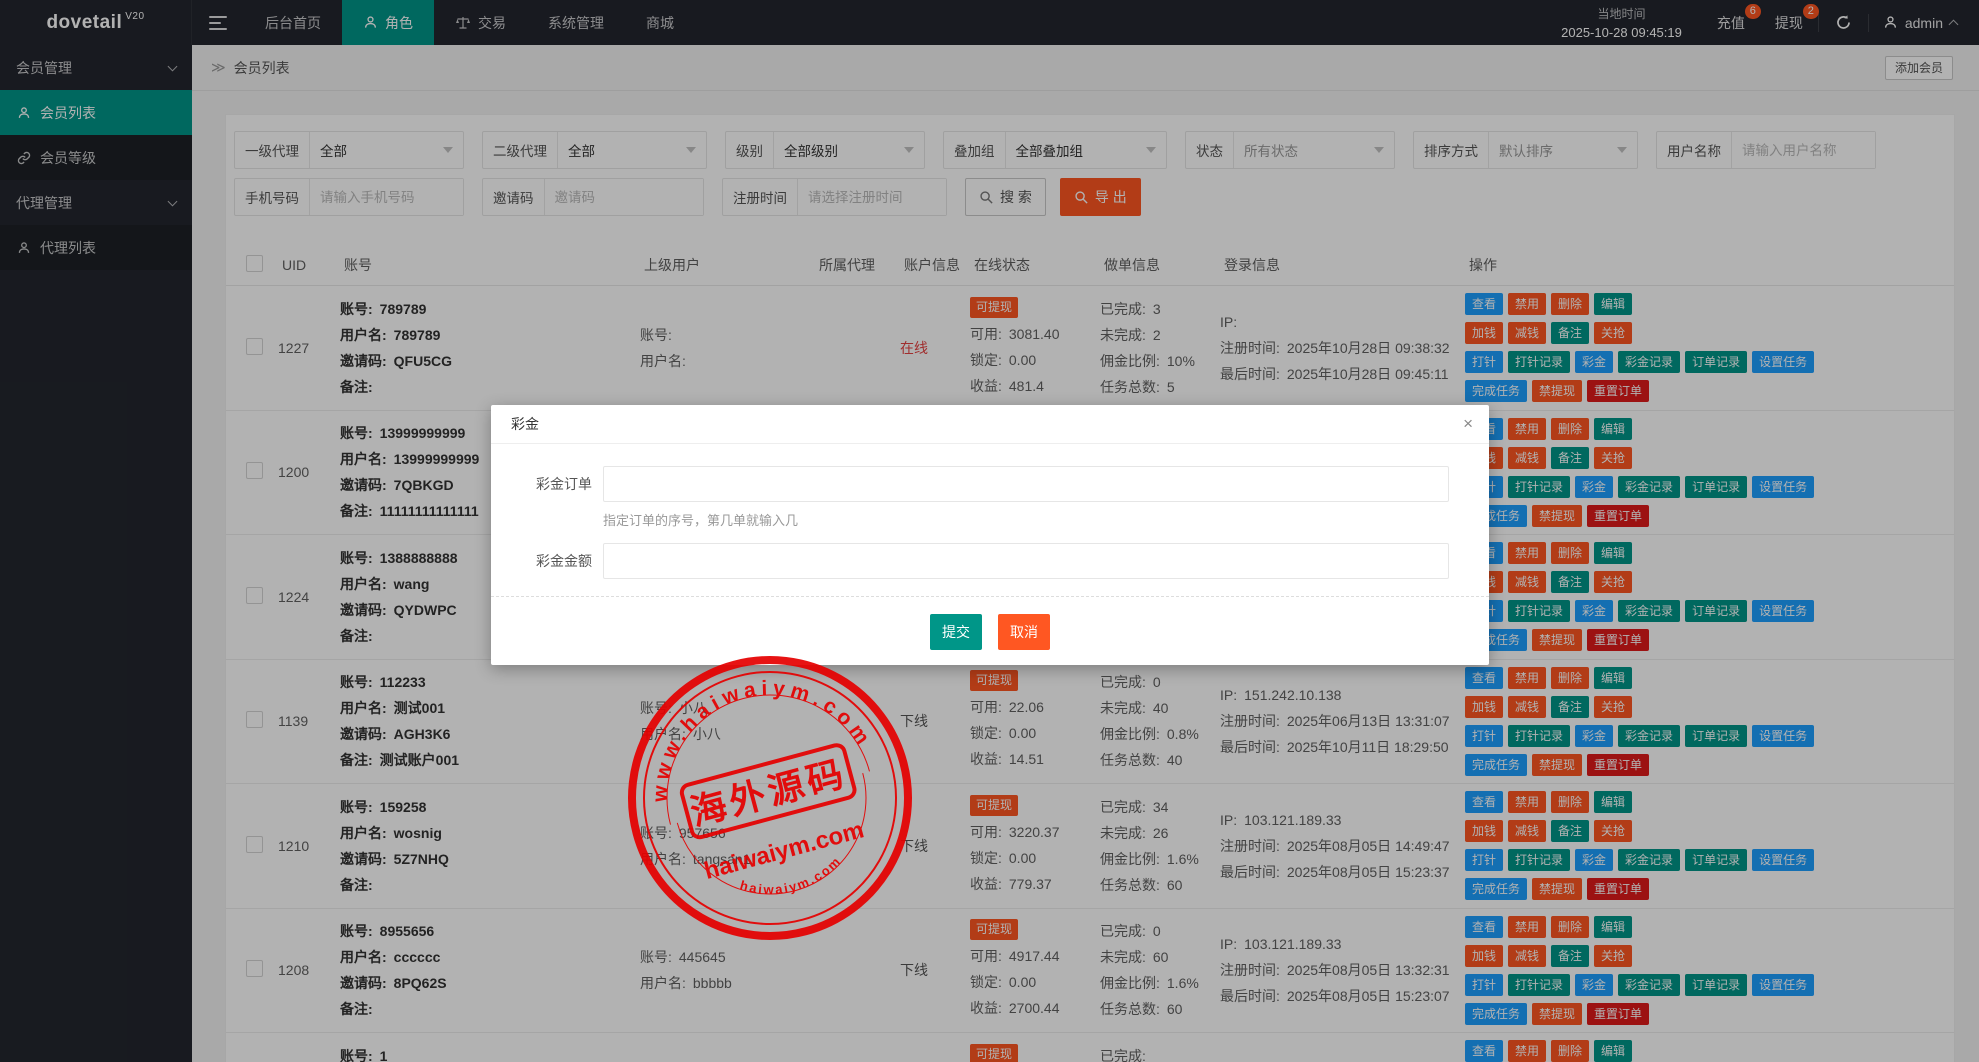 The width and height of the screenshot is (1979, 1062). I want to click on bonus-order-row: 彩金订单, so click(1012, 484).